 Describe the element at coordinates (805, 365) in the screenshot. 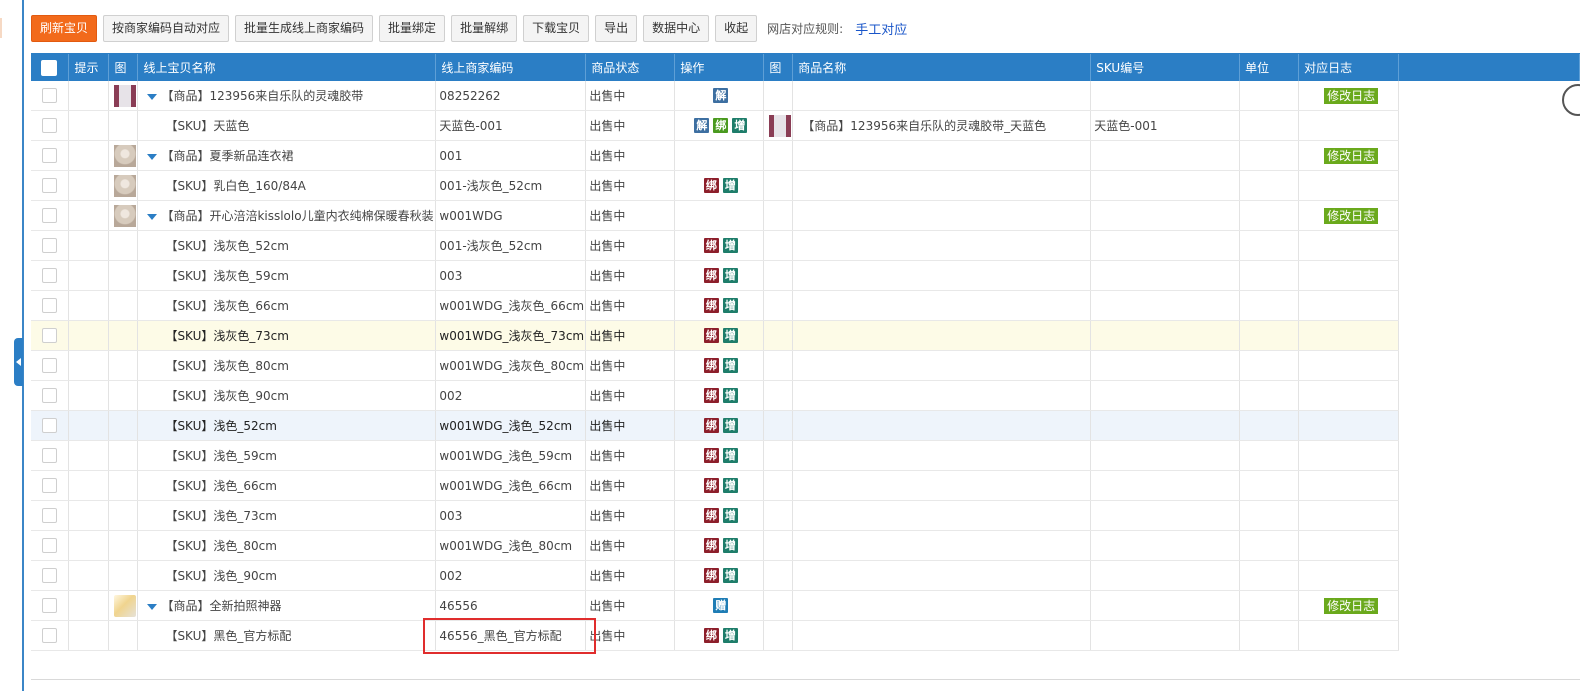

I see `table-row: 【SKU】浅灰色_80cm w001WDG_浅灰色_80cm 出售中 绑增` at that location.